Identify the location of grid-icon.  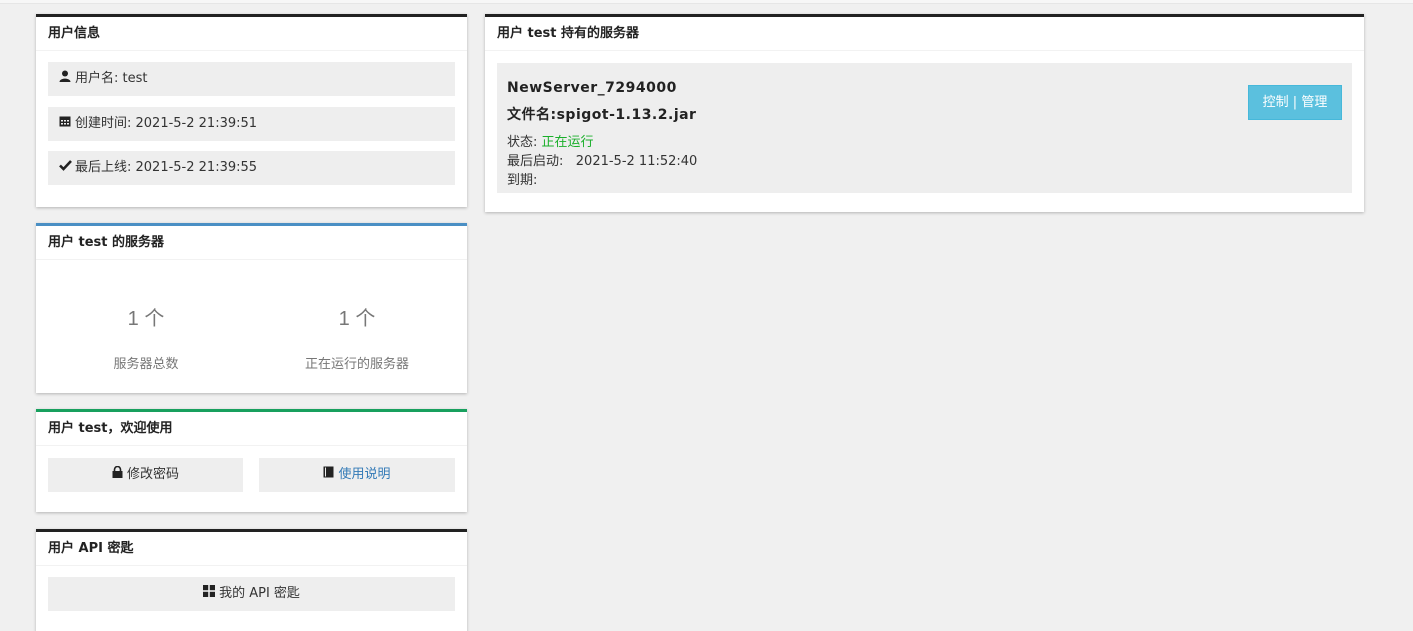
(209, 594).